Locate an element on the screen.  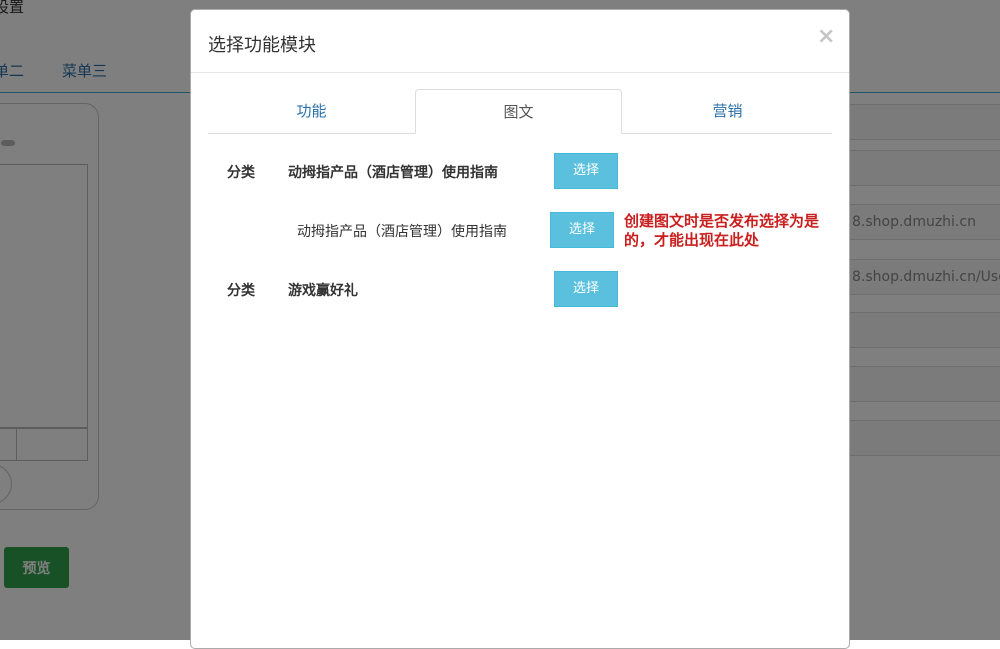
article-subitem: 动拇指产品（酒店管理）使用指南 is located at coordinates (402, 232).